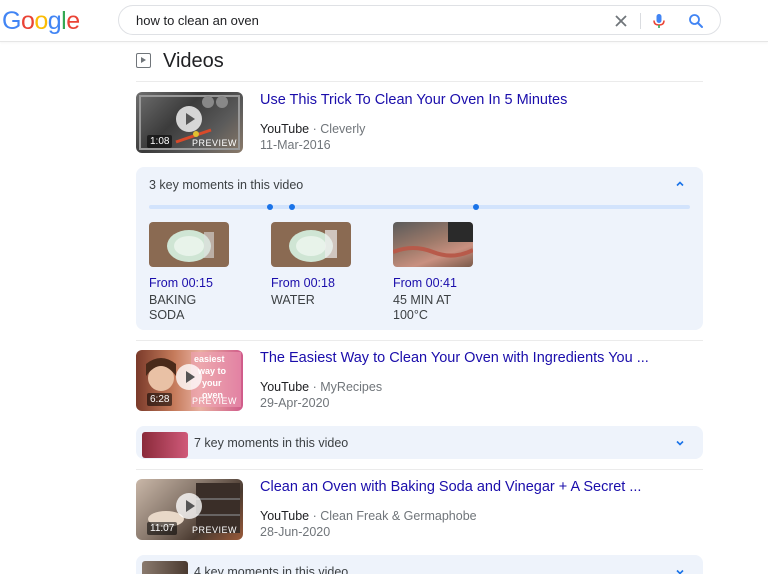 Image resolution: width=768 pixels, height=574 pixels. I want to click on moment-timestamp: From 00:41, so click(448, 283).